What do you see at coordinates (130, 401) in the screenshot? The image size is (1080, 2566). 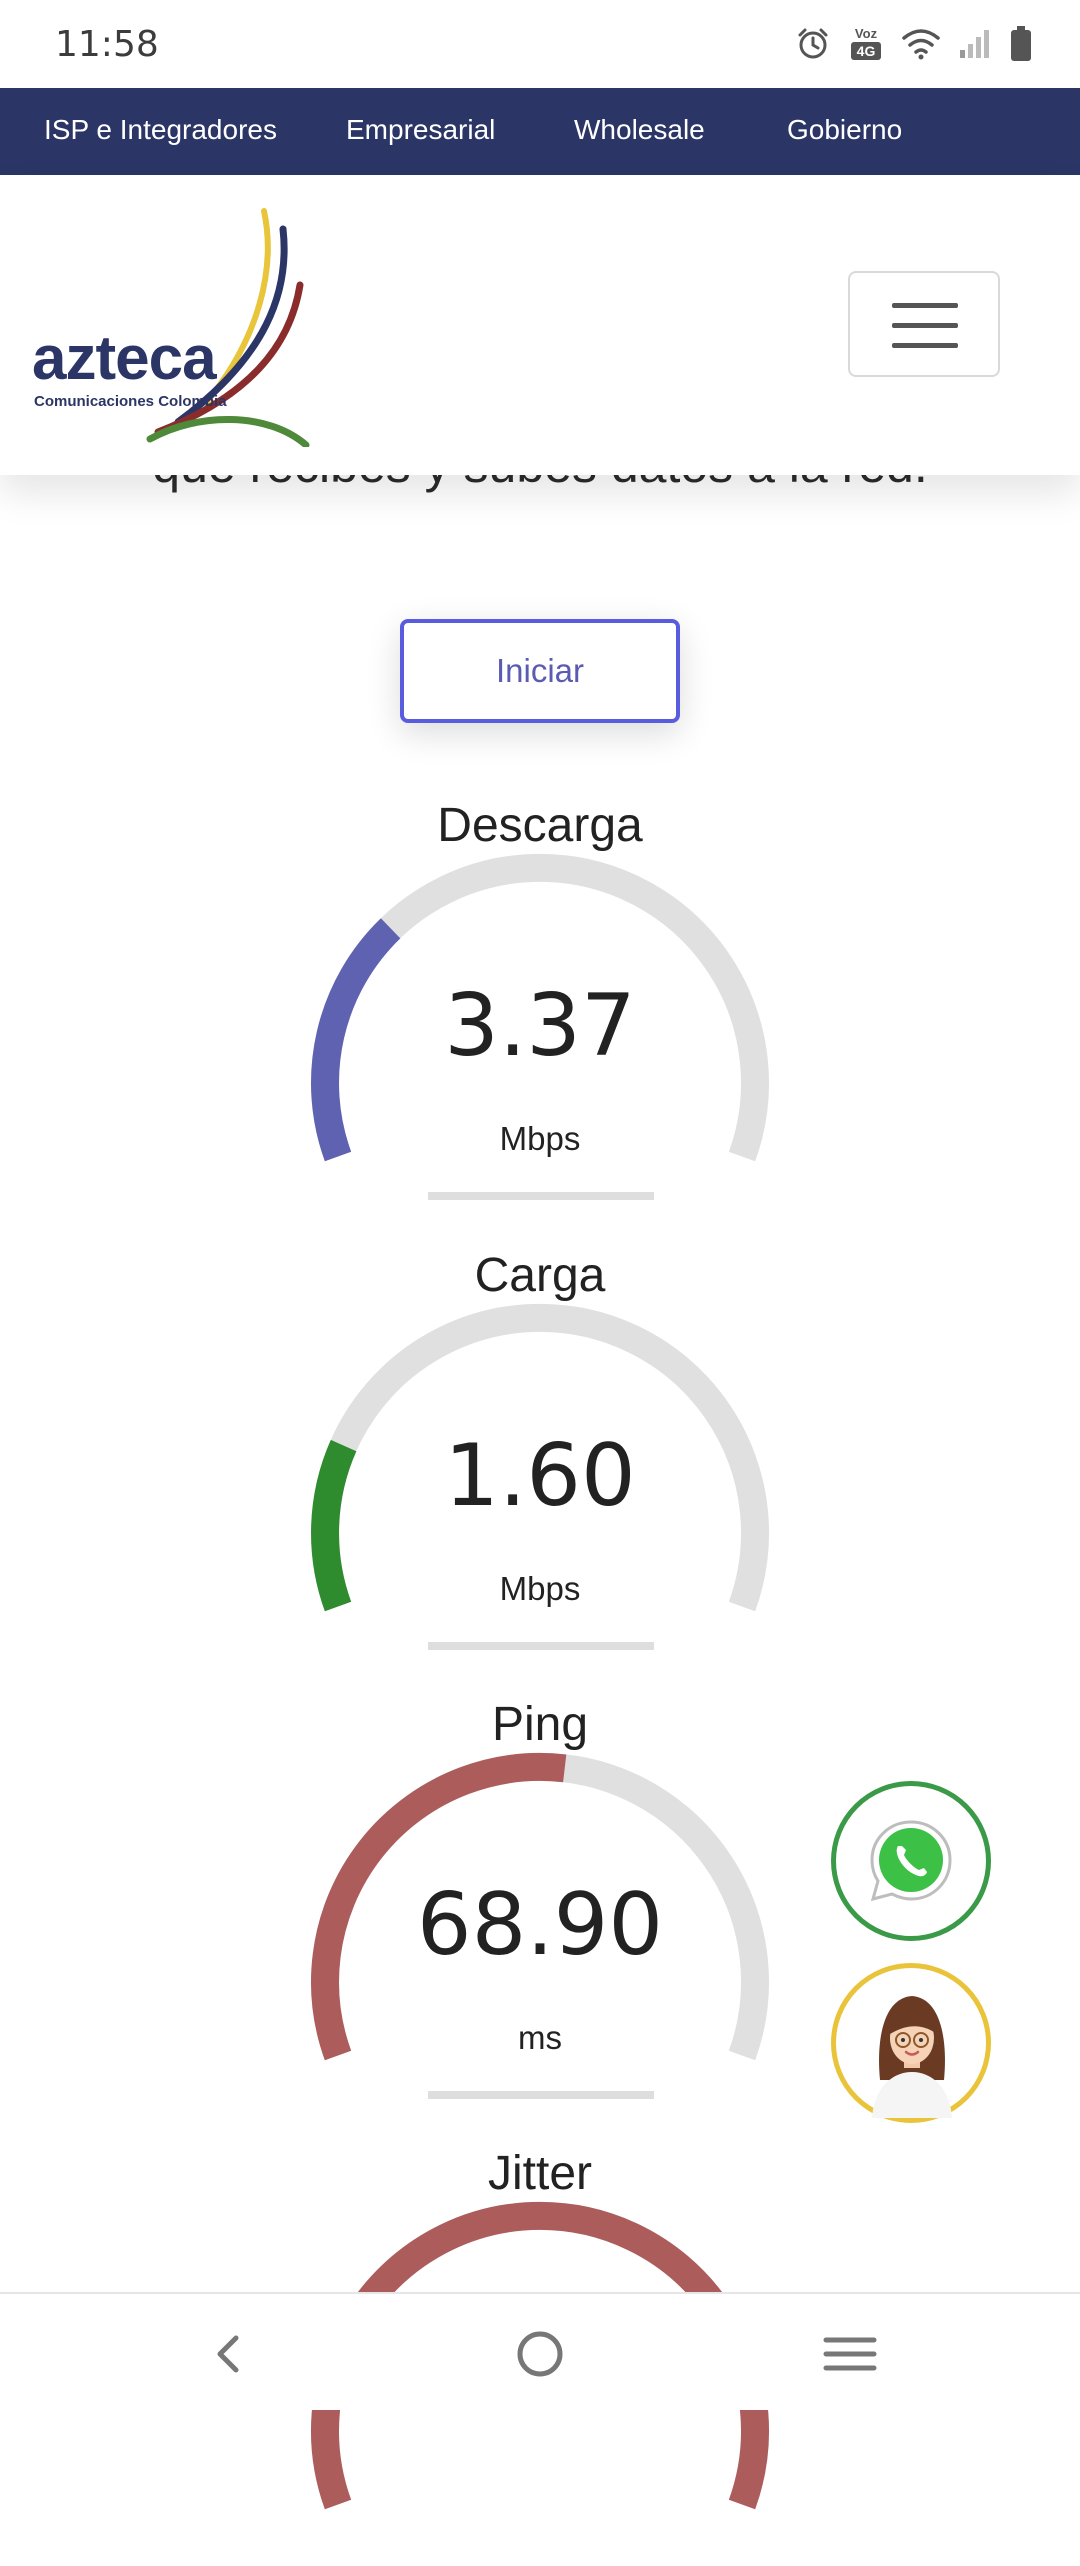 I see `logo-subtitle: Comunicaciones Colombia` at bounding box center [130, 401].